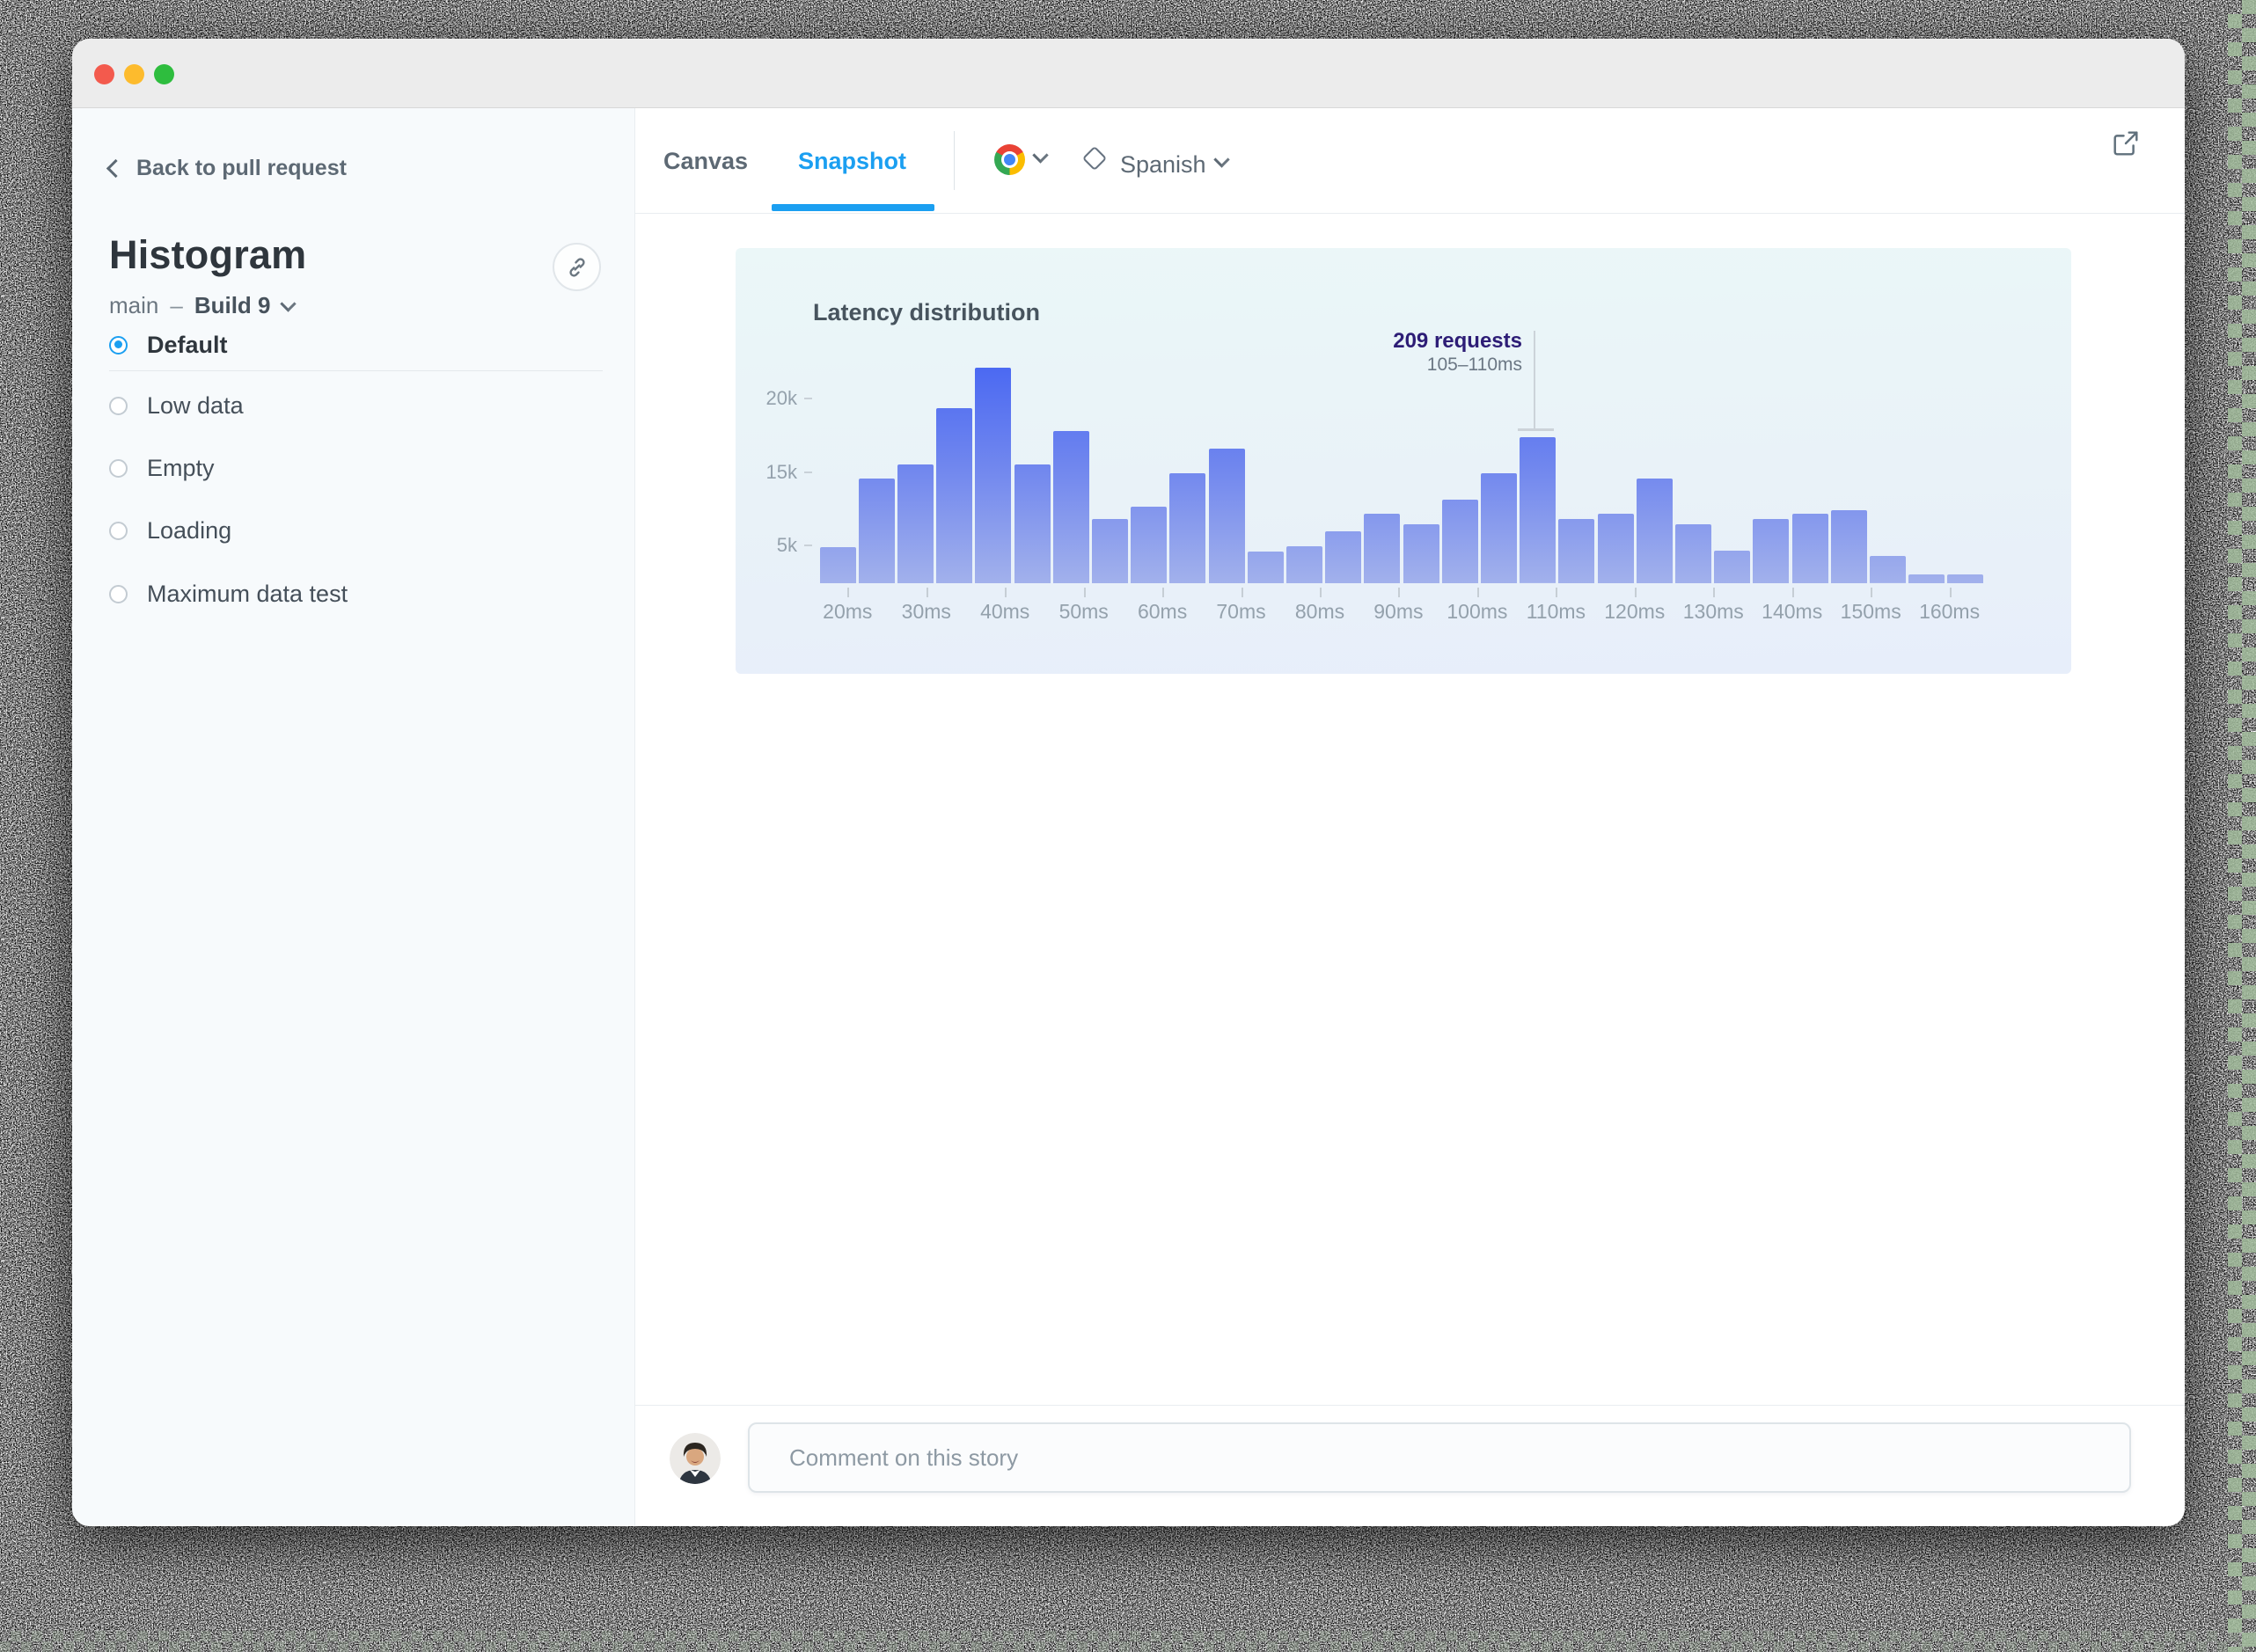 The width and height of the screenshot is (2256, 1652). Describe the element at coordinates (2126, 143) in the screenshot. I see `open-external-icon` at that location.